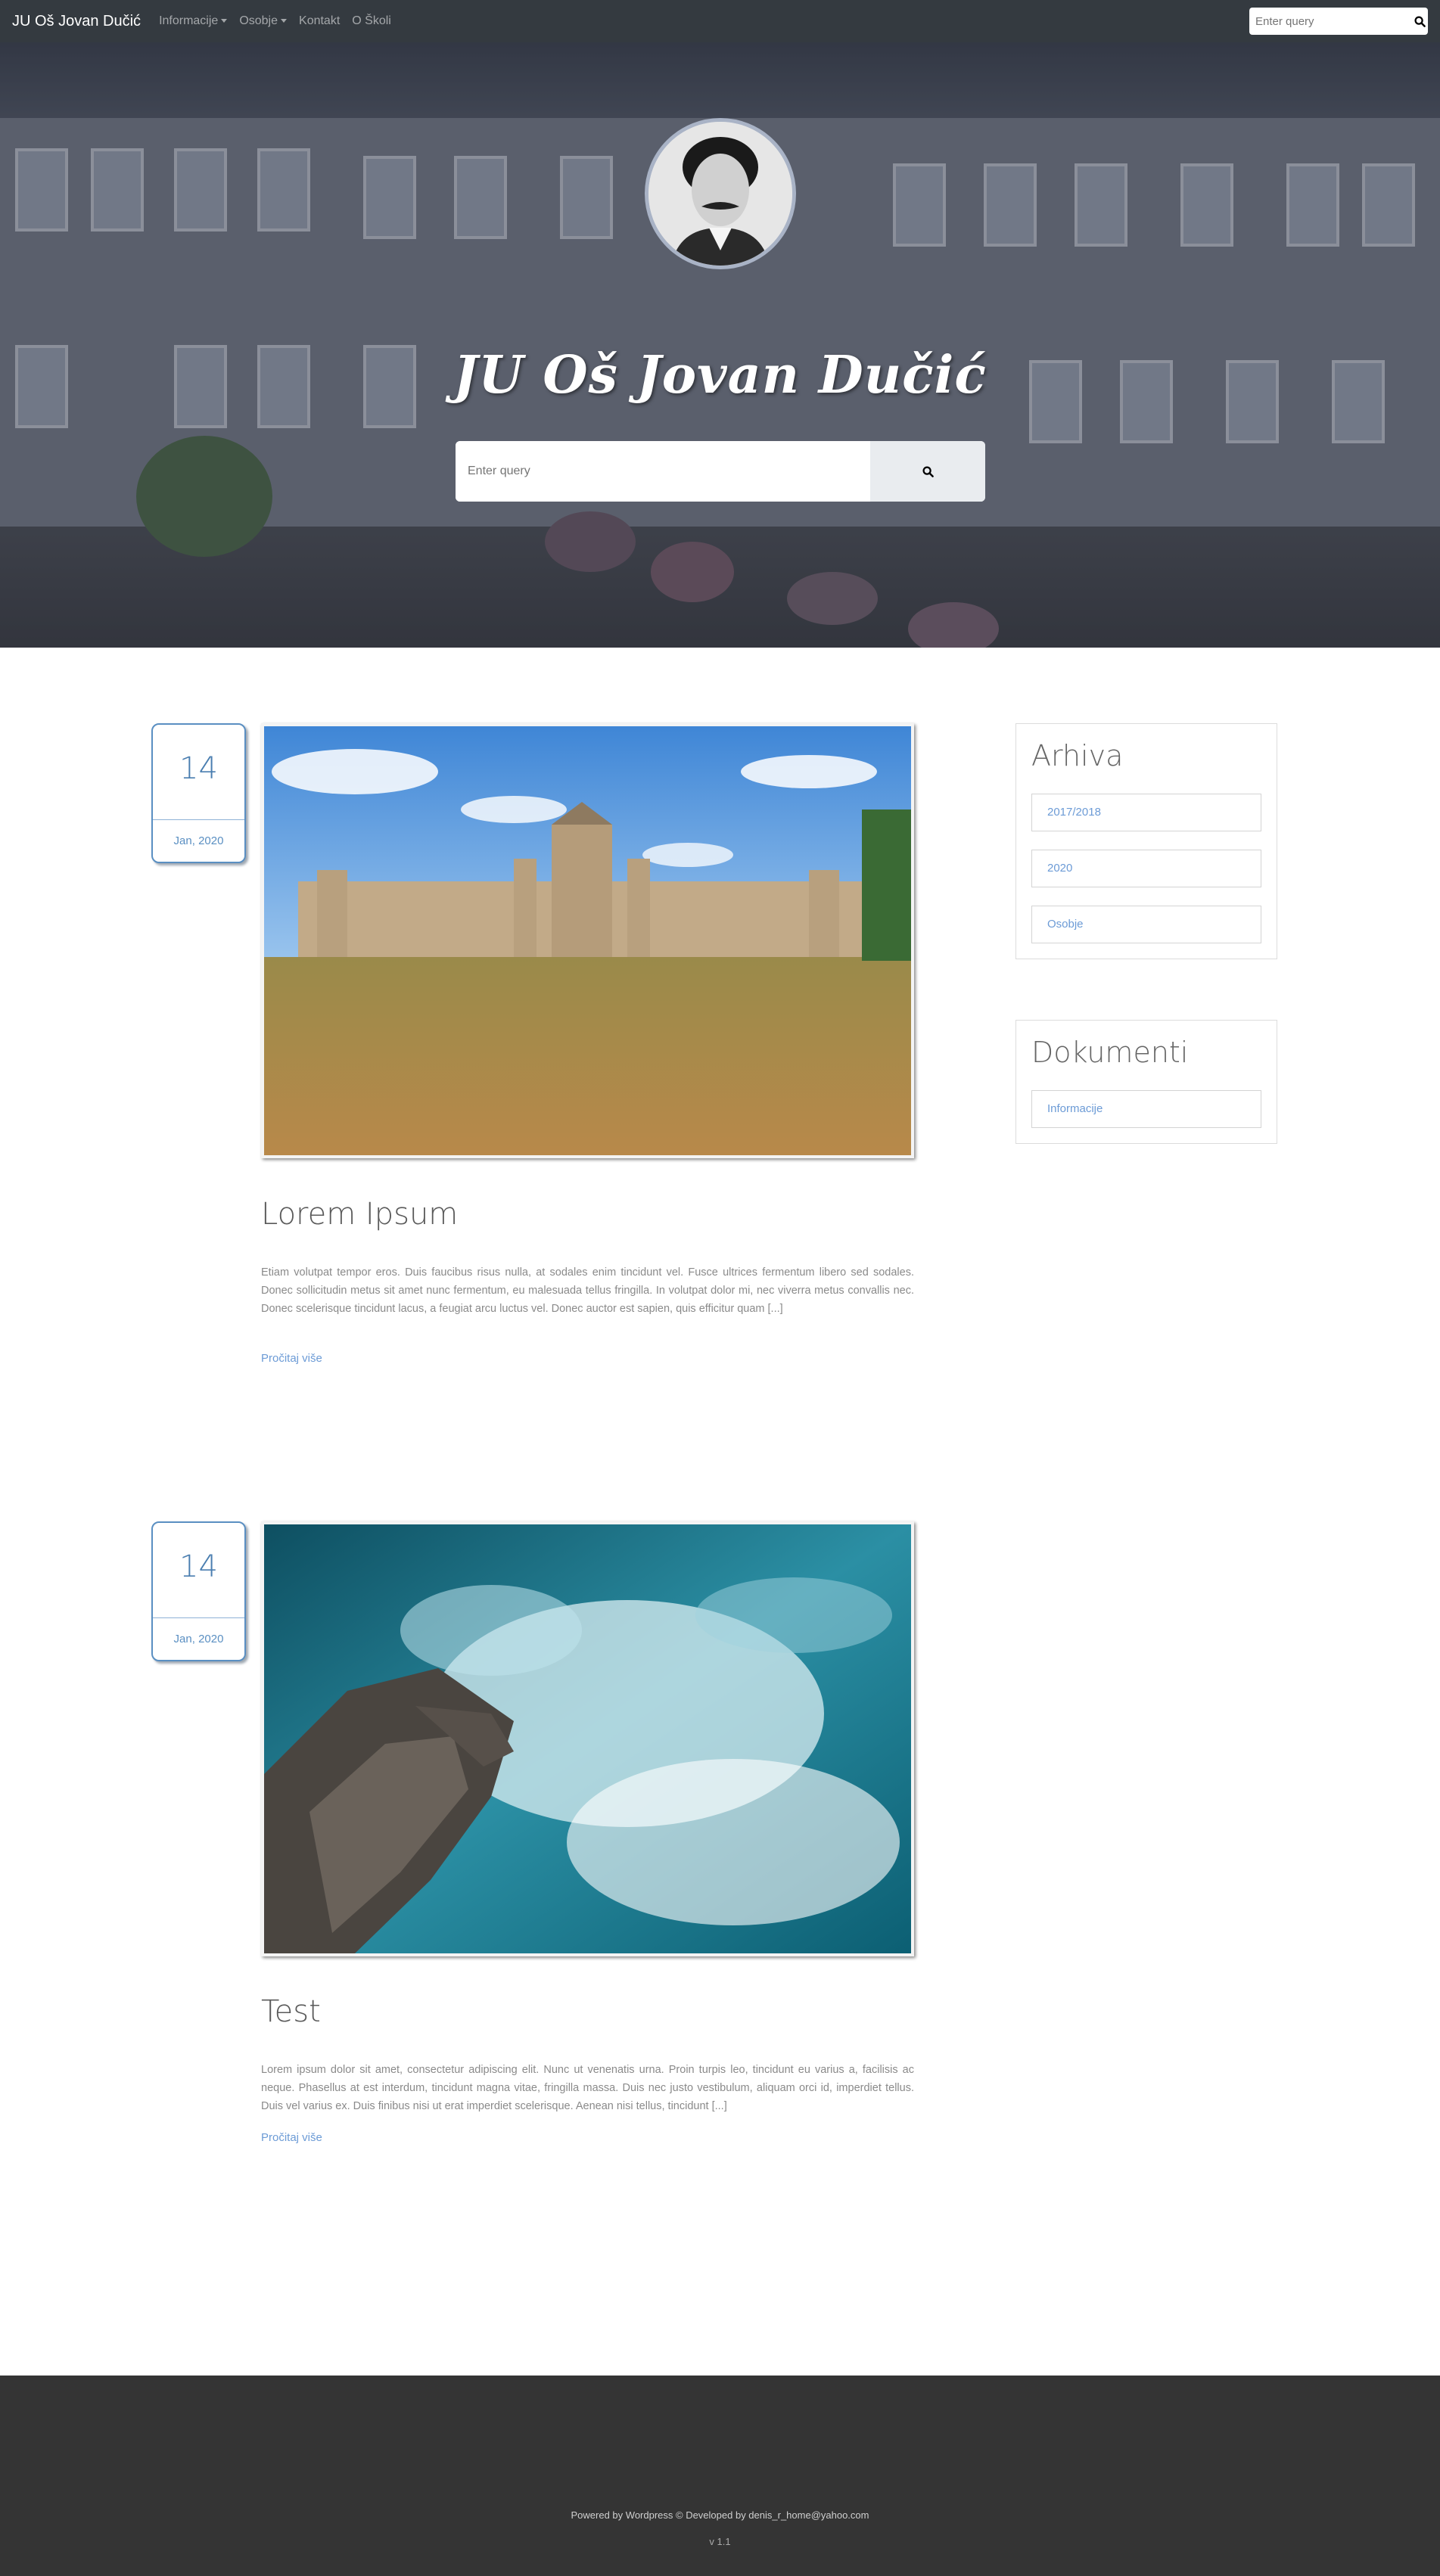  I want to click on archive-link-osobje: Osobje, so click(1146, 924).